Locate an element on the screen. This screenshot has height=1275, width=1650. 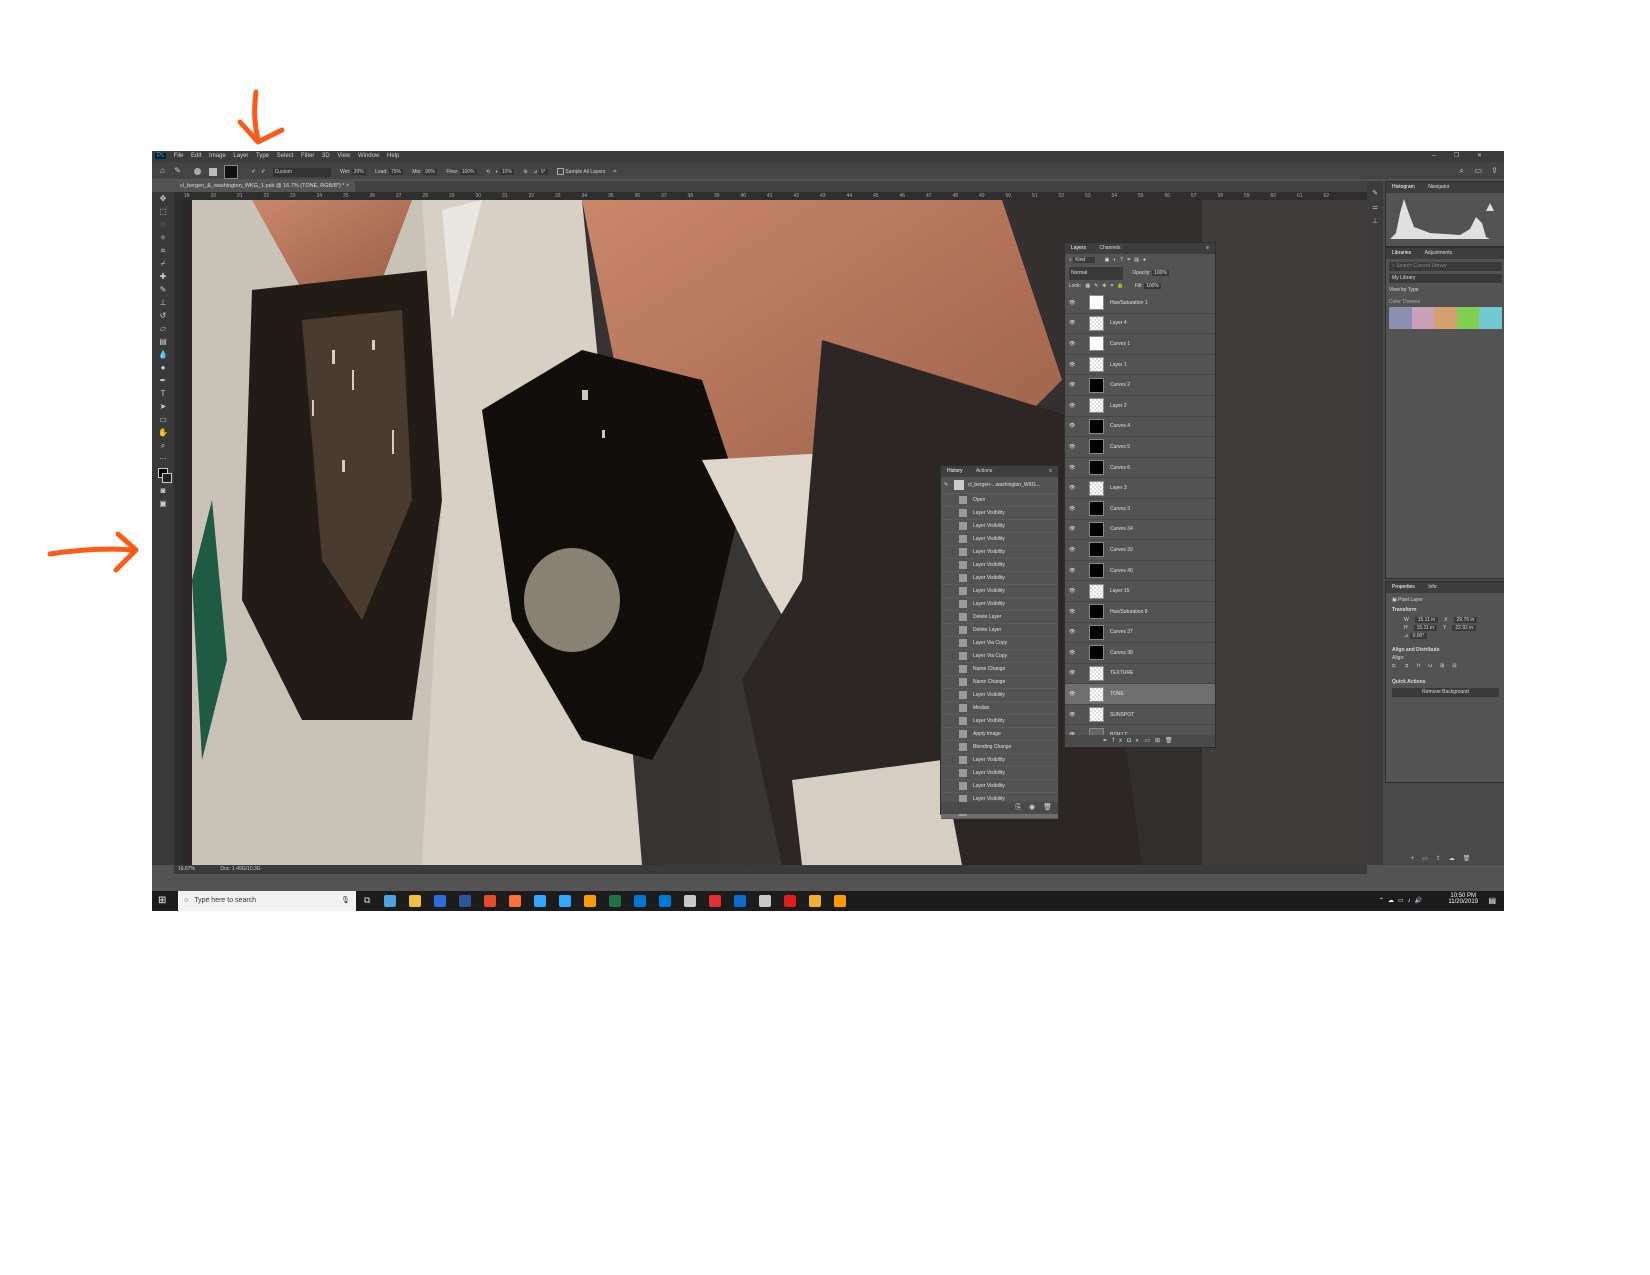
flow-value: 100% is located at coordinates (468, 172).